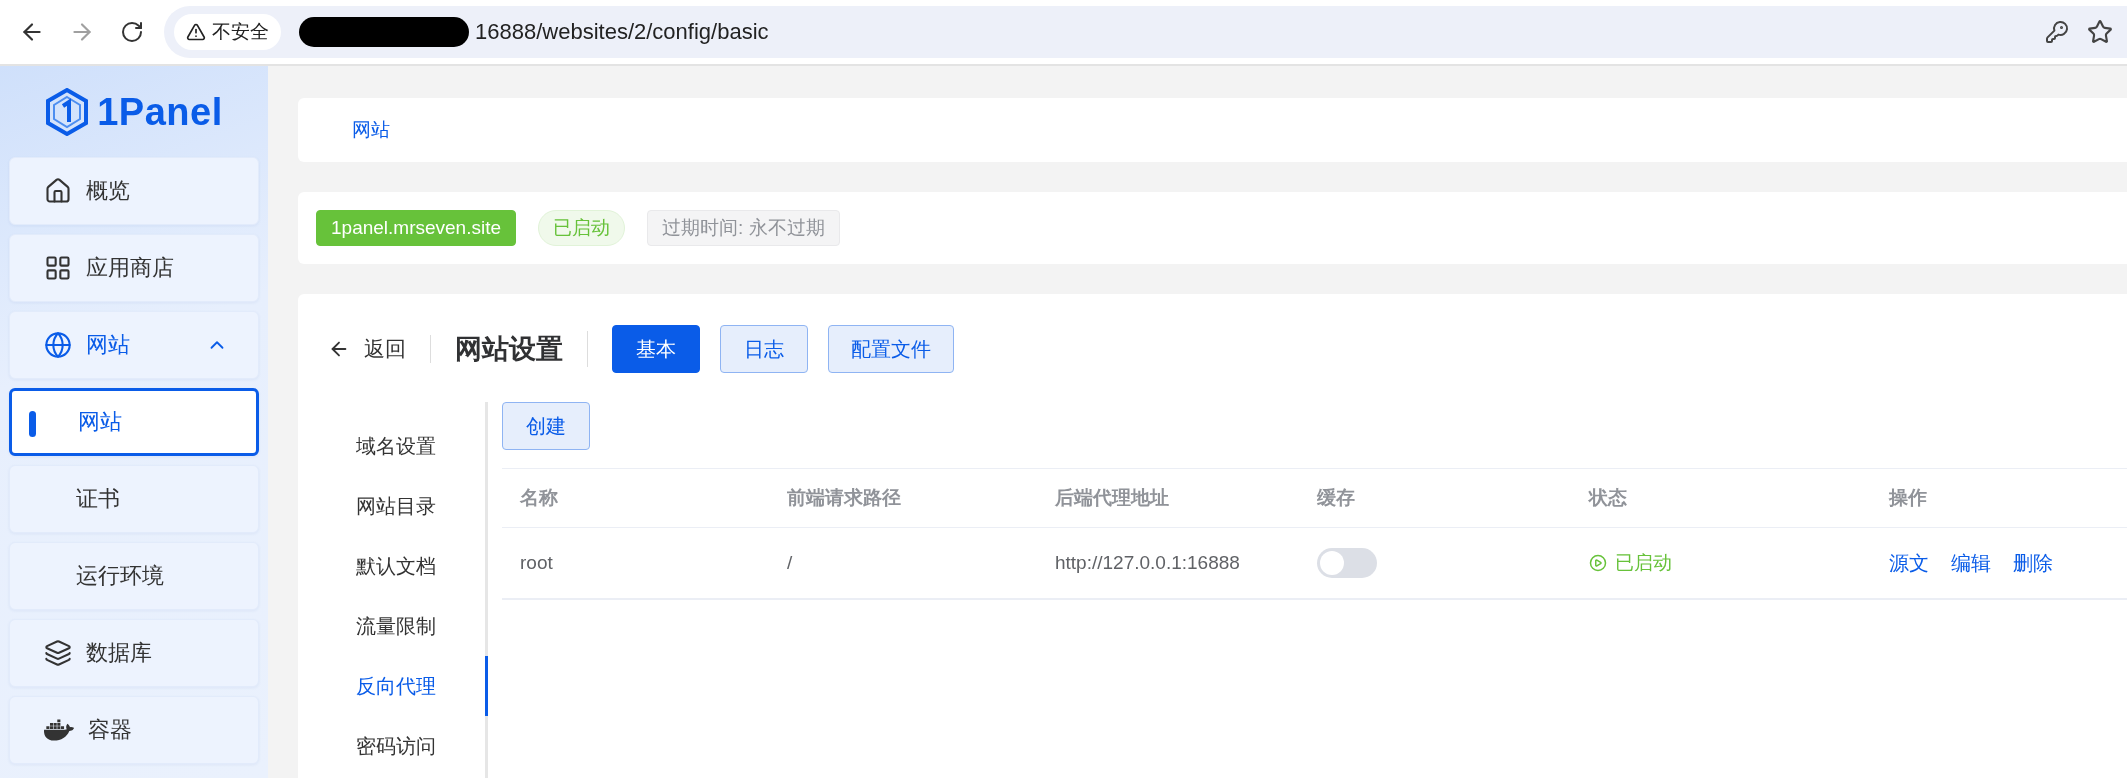 This screenshot has width=2127, height=778. What do you see at coordinates (134, 499) in the screenshot?
I see `sidebar-subitem: 证书` at bounding box center [134, 499].